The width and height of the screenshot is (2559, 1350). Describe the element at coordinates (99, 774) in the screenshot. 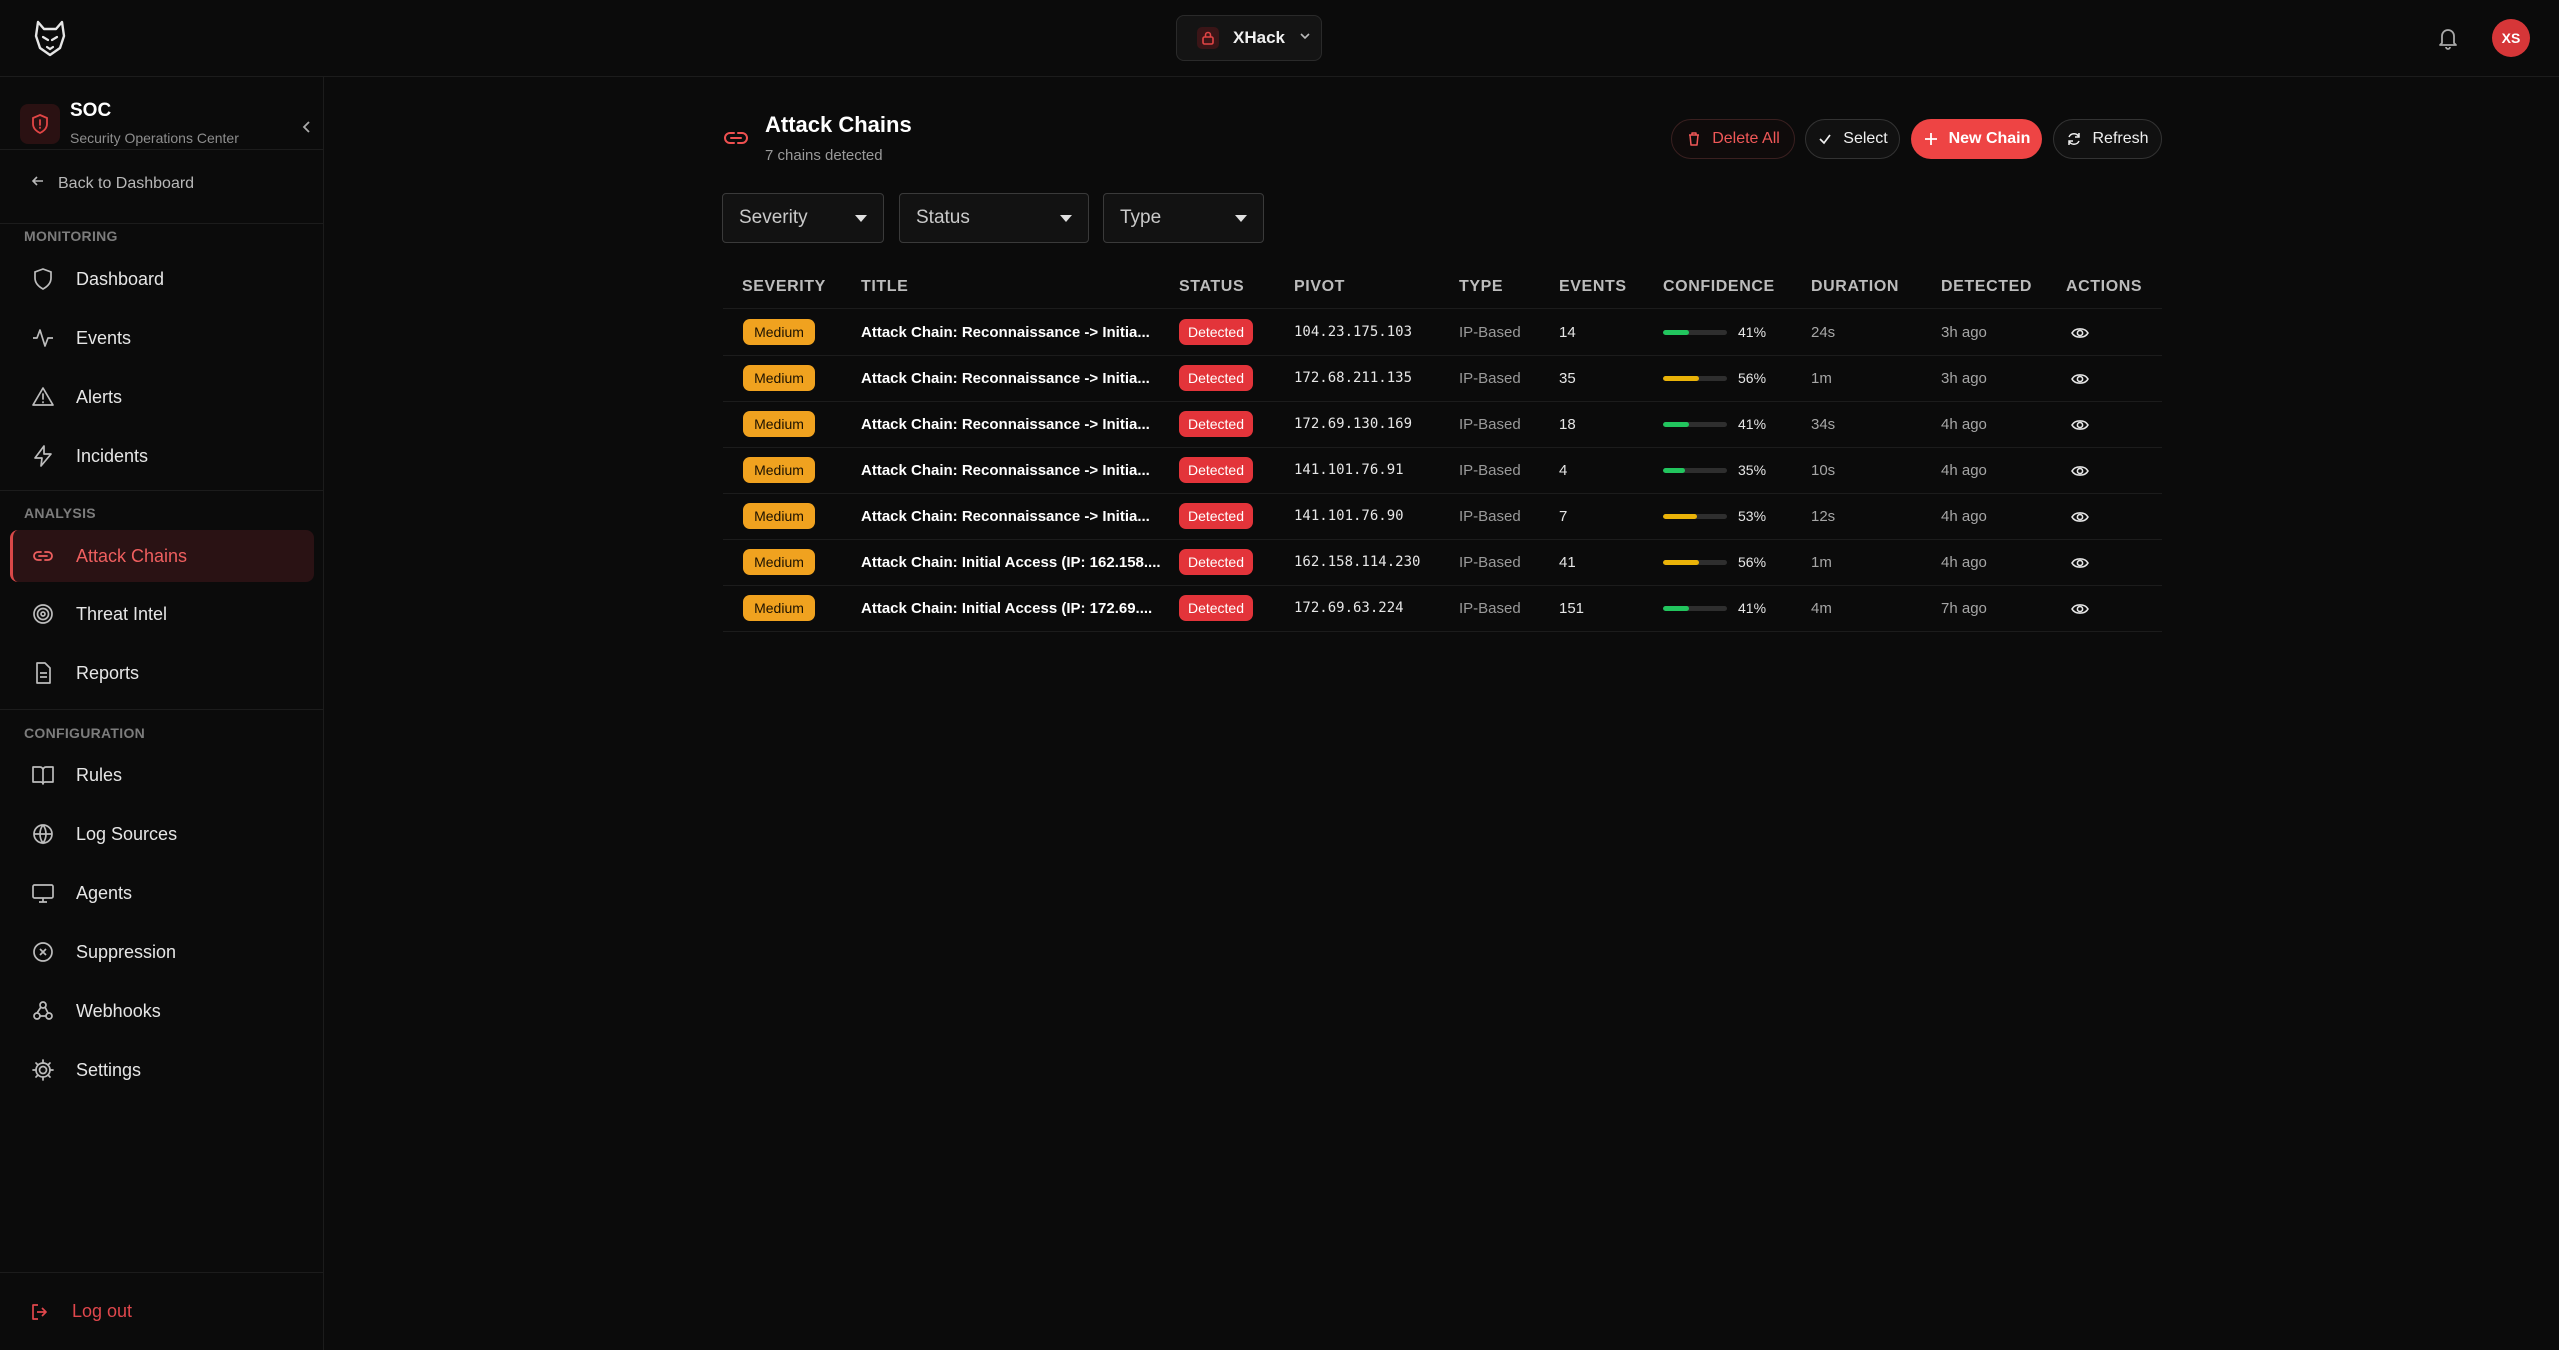

I see `sidebar-item-label: Rules` at that location.